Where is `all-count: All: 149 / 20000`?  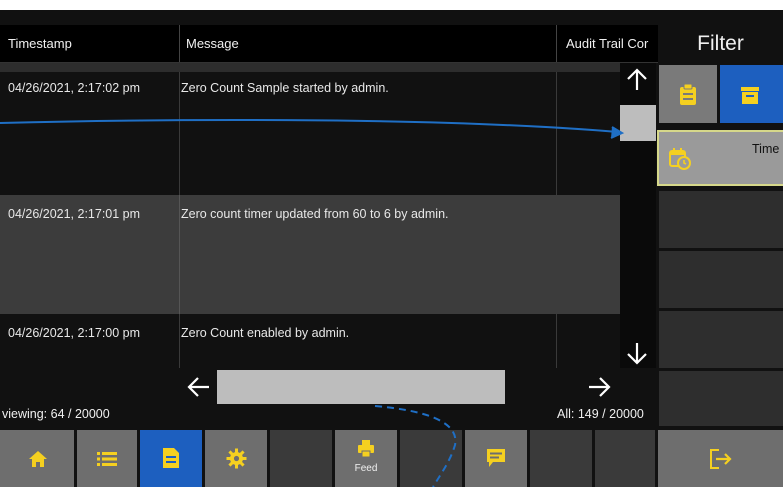 all-count: All: 149 / 20000 is located at coordinates (600, 414).